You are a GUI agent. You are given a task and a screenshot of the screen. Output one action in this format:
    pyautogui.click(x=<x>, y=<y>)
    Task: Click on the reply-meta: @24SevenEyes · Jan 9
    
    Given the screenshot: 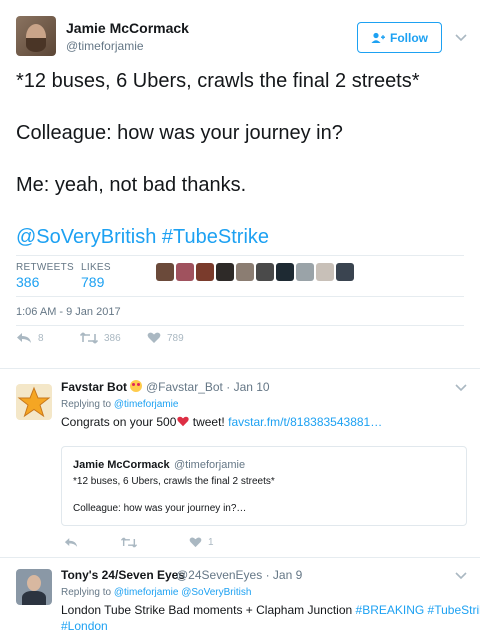 What is the action you would take?
    pyautogui.click(x=239, y=575)
    